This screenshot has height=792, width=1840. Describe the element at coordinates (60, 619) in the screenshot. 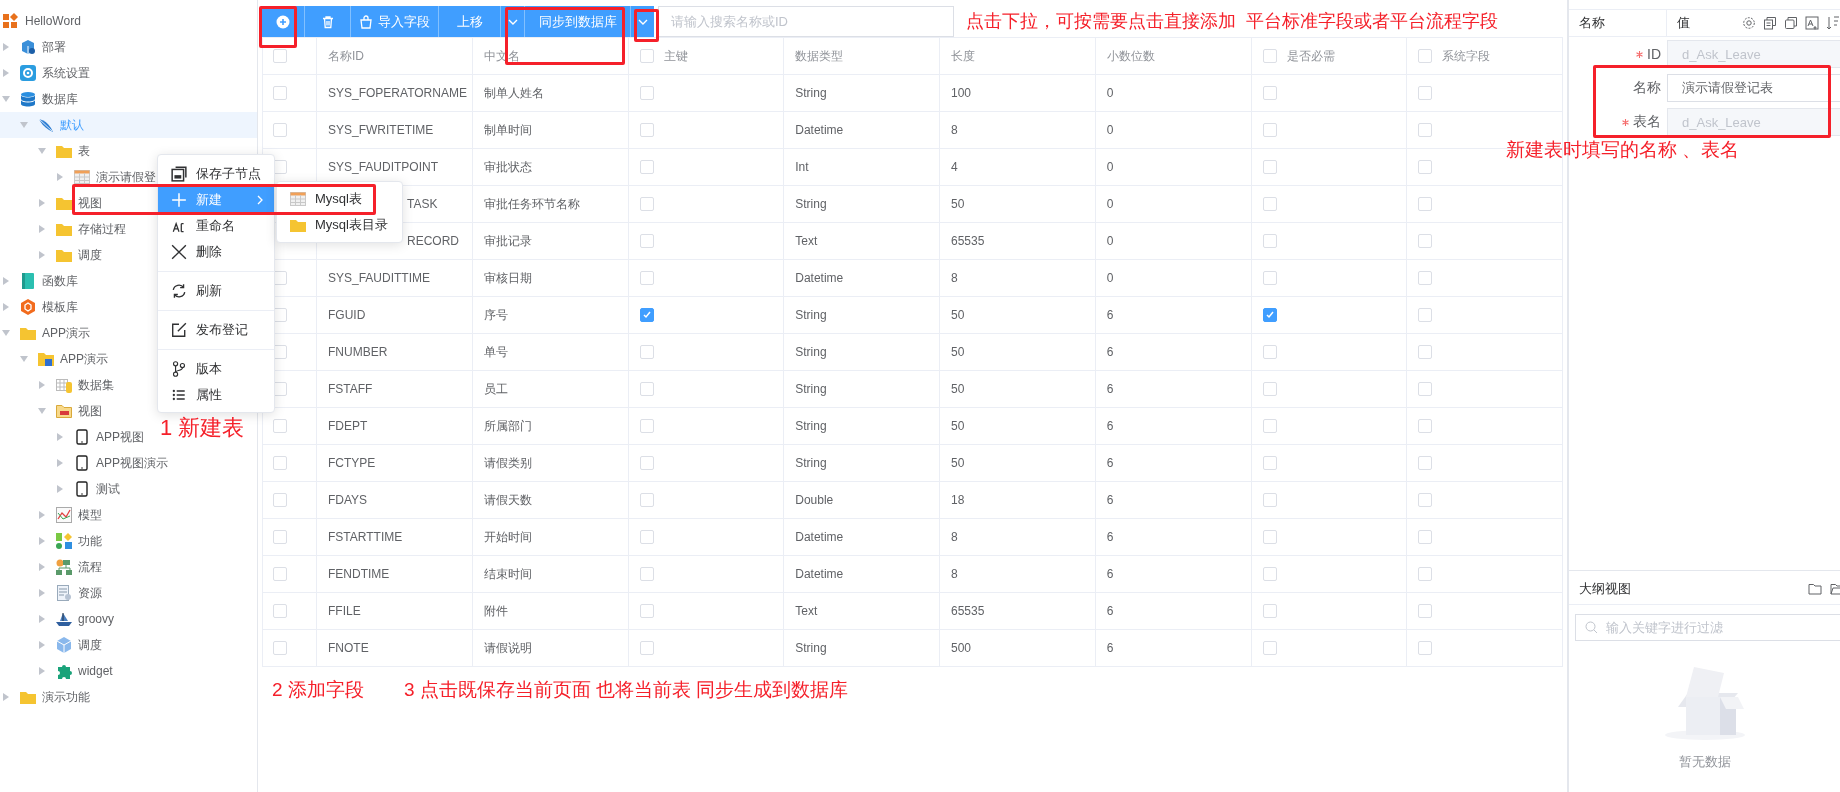

I see `tree-item: groovy` at that location.